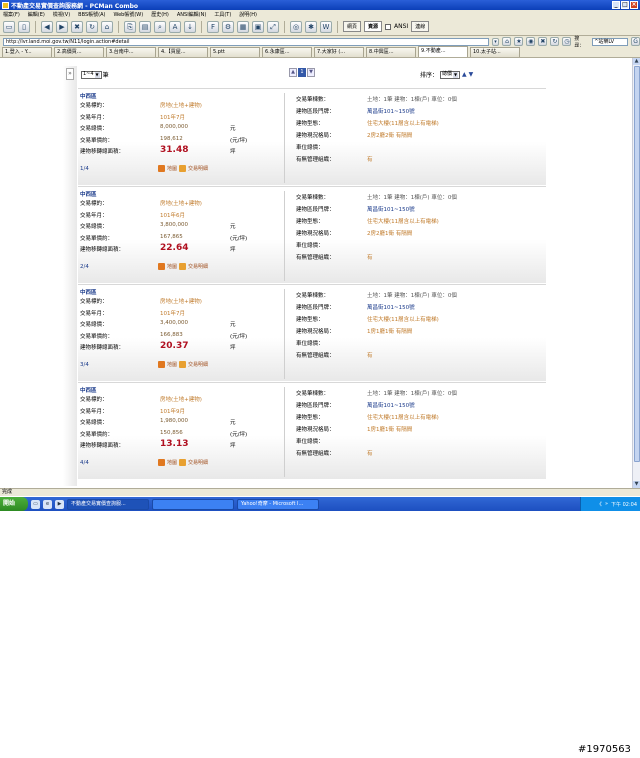 Image resolution: width=640 pixels, height=758 pixels. I want to click on prev-page-button: ▲, so click(293, 72).